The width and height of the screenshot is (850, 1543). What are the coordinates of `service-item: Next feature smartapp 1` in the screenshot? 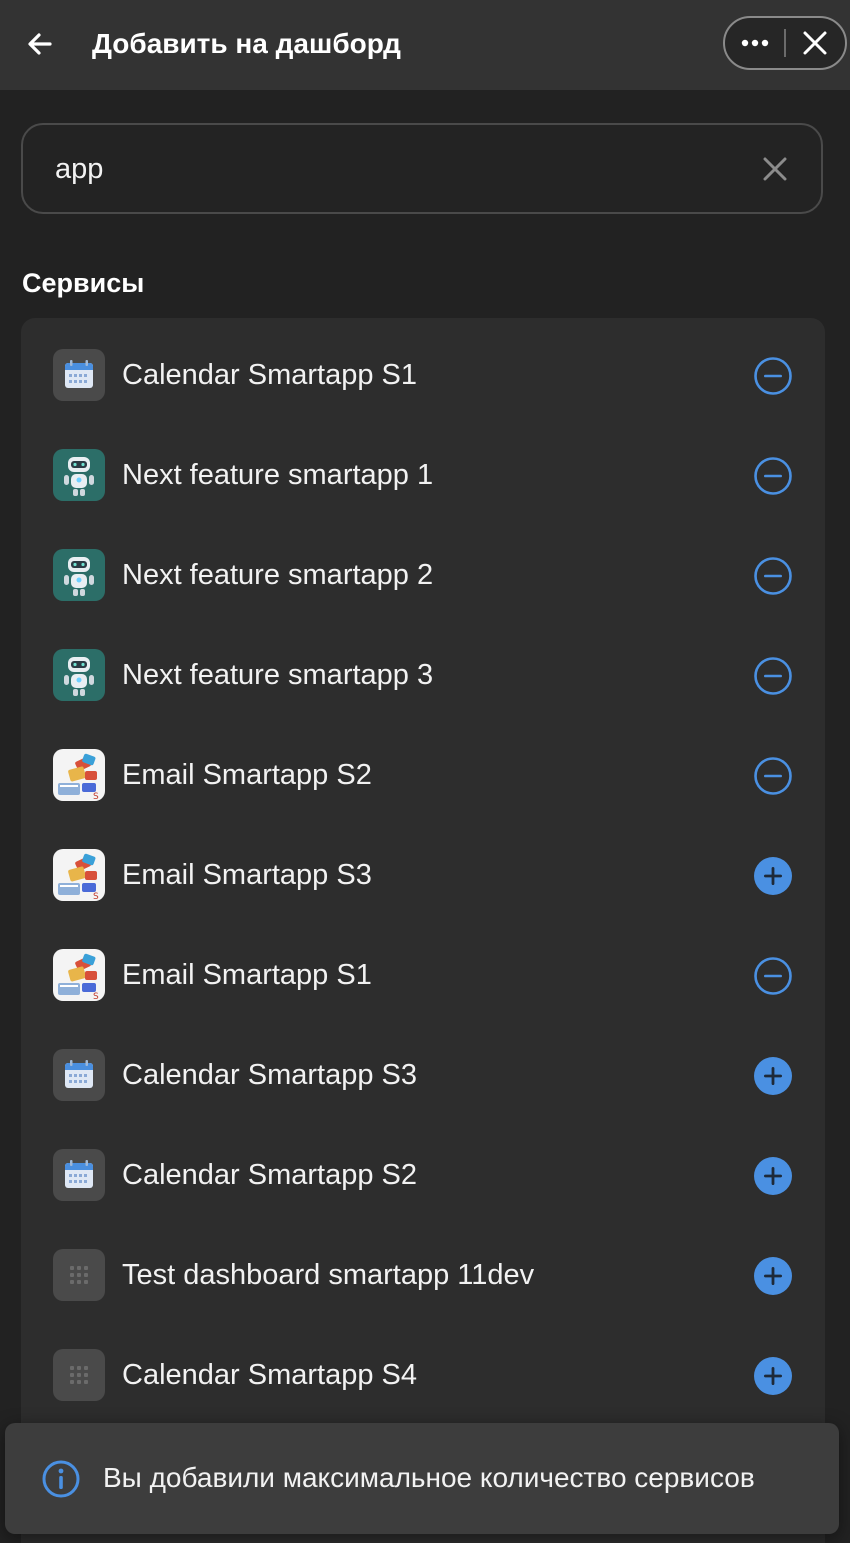 It's located at (423, 468).